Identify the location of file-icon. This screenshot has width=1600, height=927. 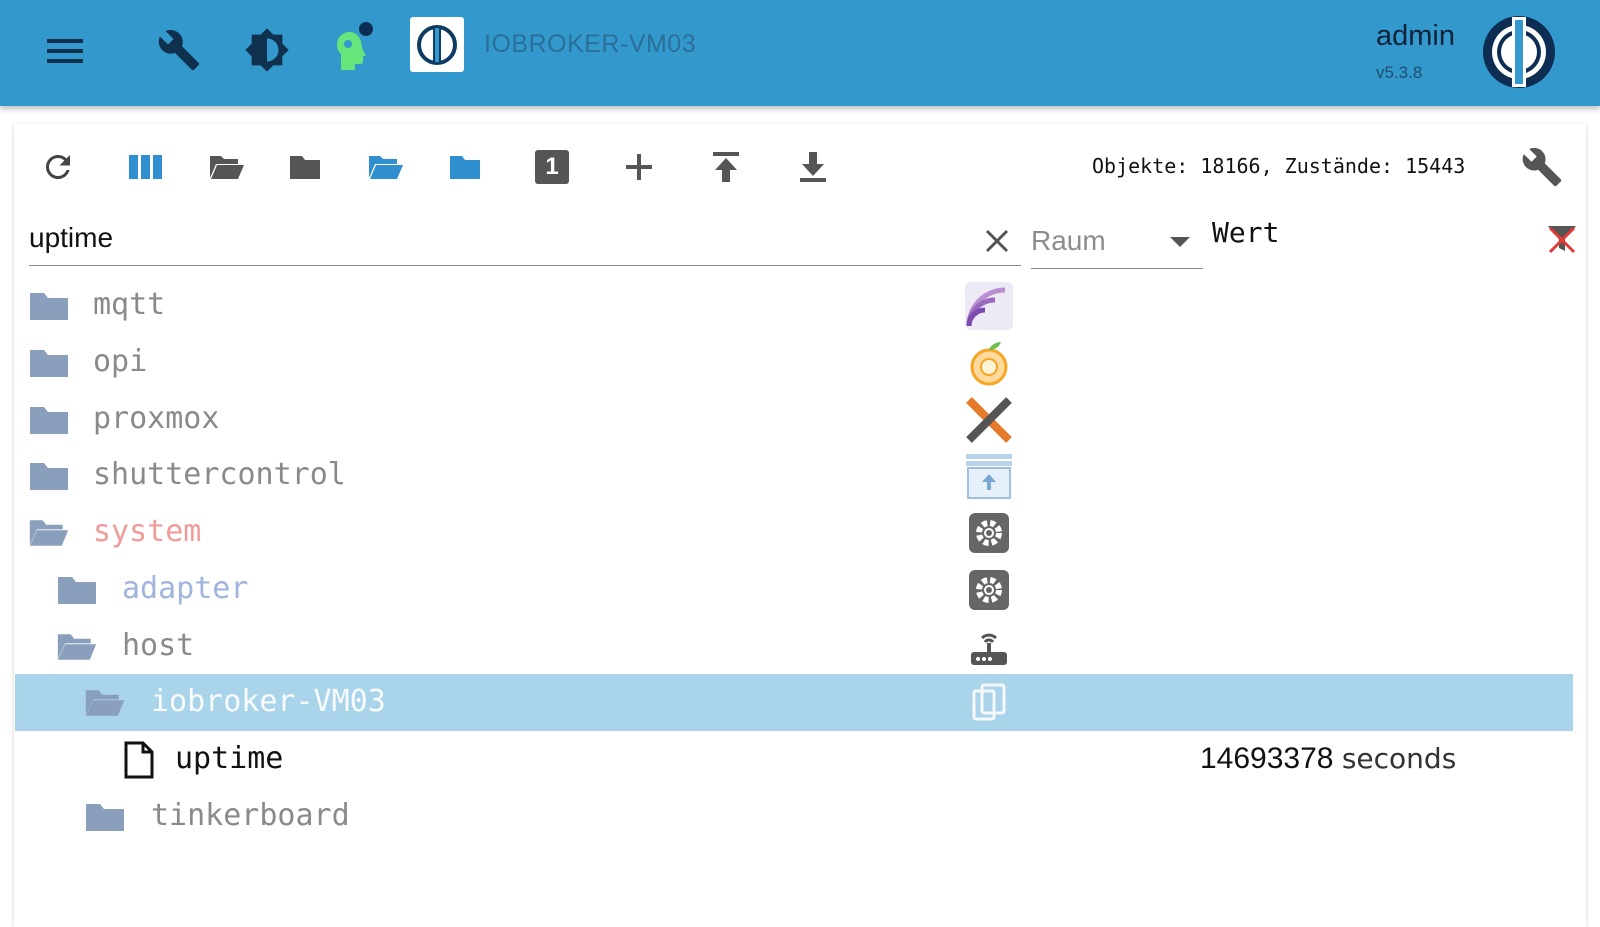
(139, 760).